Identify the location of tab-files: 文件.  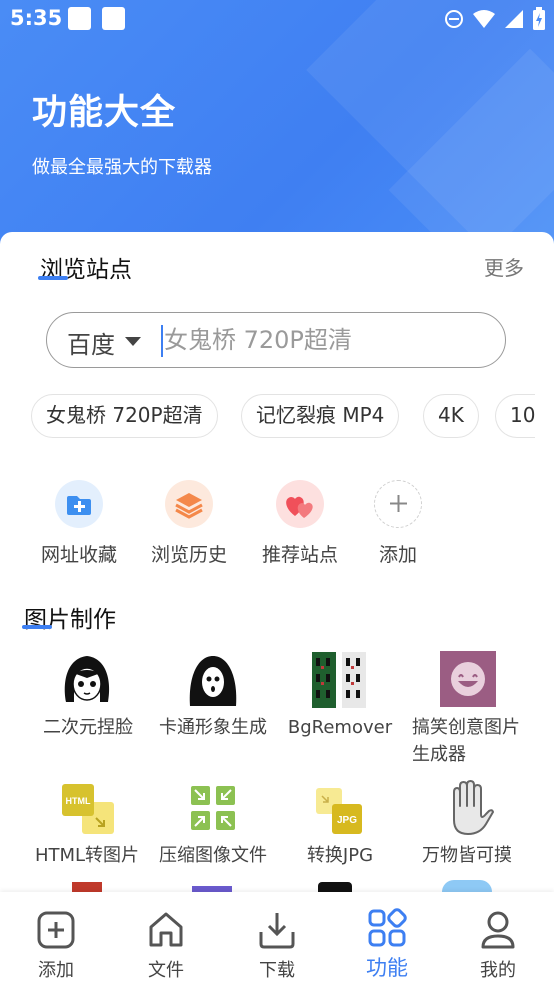
(166, 938).